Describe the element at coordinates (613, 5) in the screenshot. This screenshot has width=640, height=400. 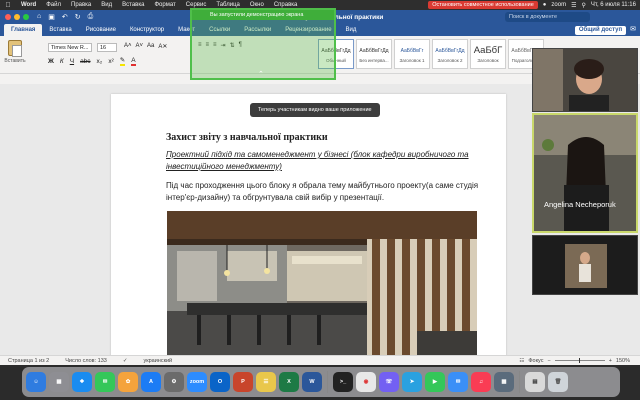
I see `clock: Чт, 6 июля 11:16` at that location.